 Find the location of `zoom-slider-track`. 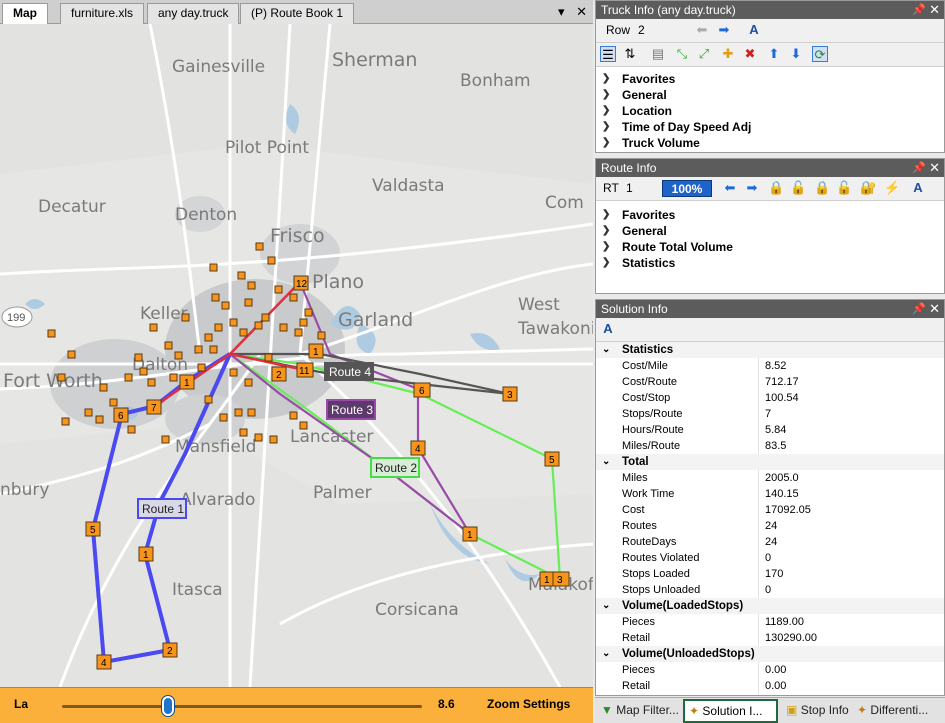

zoom-slider-track is located at coordinates (242, 706).